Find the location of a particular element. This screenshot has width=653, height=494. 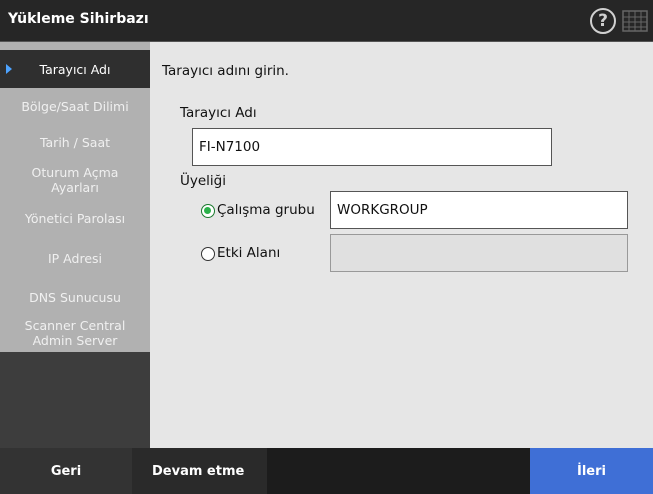

sidebar-item-label: Tarayıcı Adı is located at coordinates (75, 69).